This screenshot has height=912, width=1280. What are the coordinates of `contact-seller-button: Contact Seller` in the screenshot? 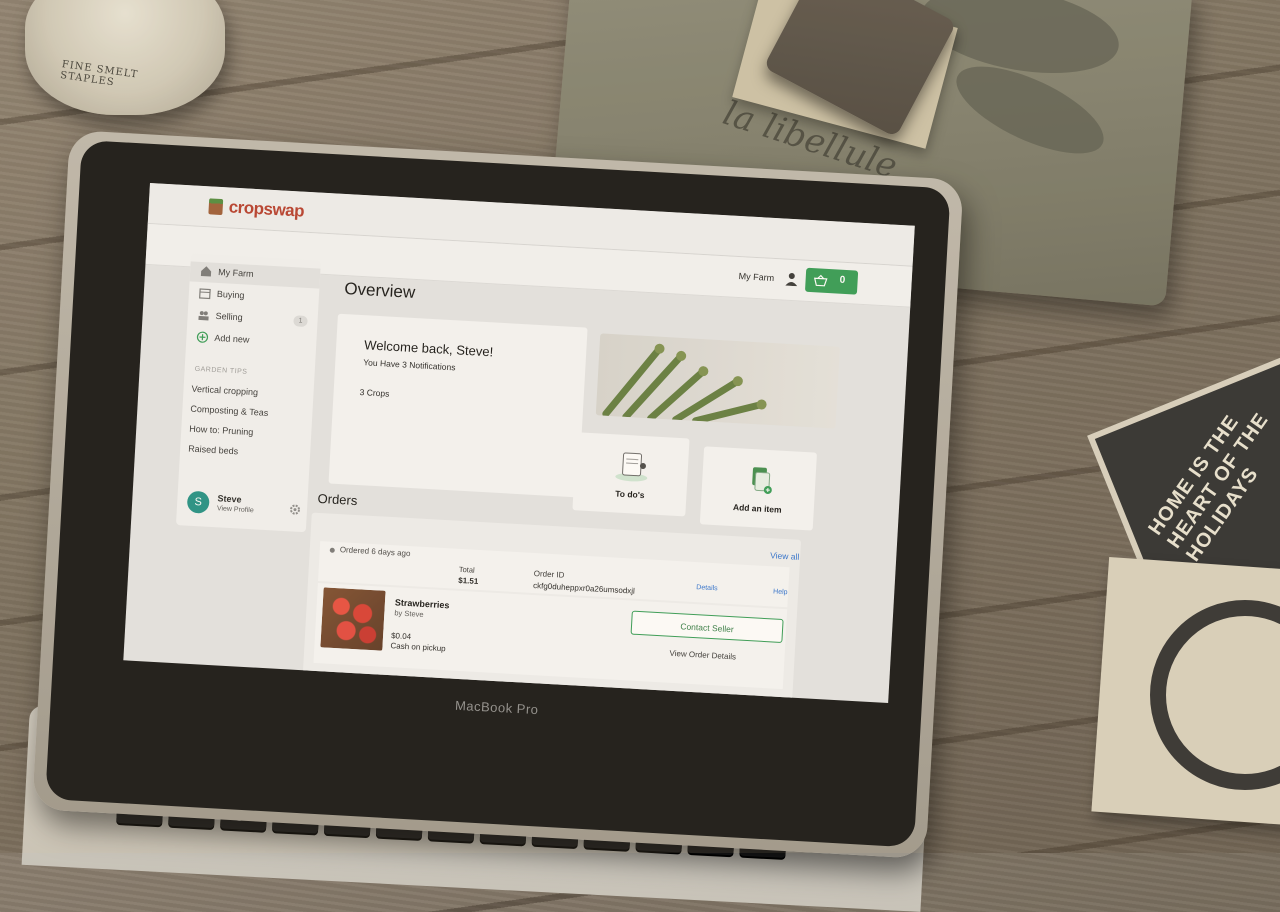 It's located at (707, 627).